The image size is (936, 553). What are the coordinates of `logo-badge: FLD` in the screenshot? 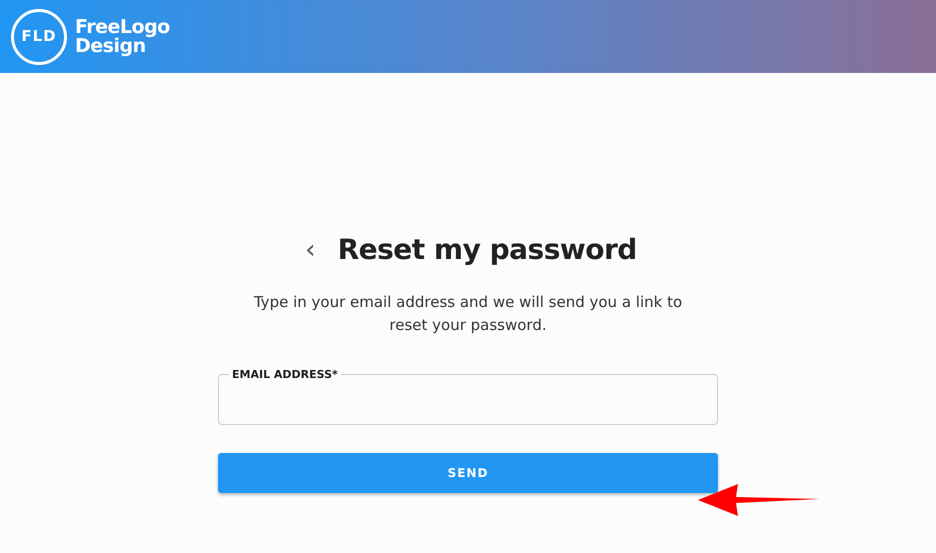 It's located at (39, 36).